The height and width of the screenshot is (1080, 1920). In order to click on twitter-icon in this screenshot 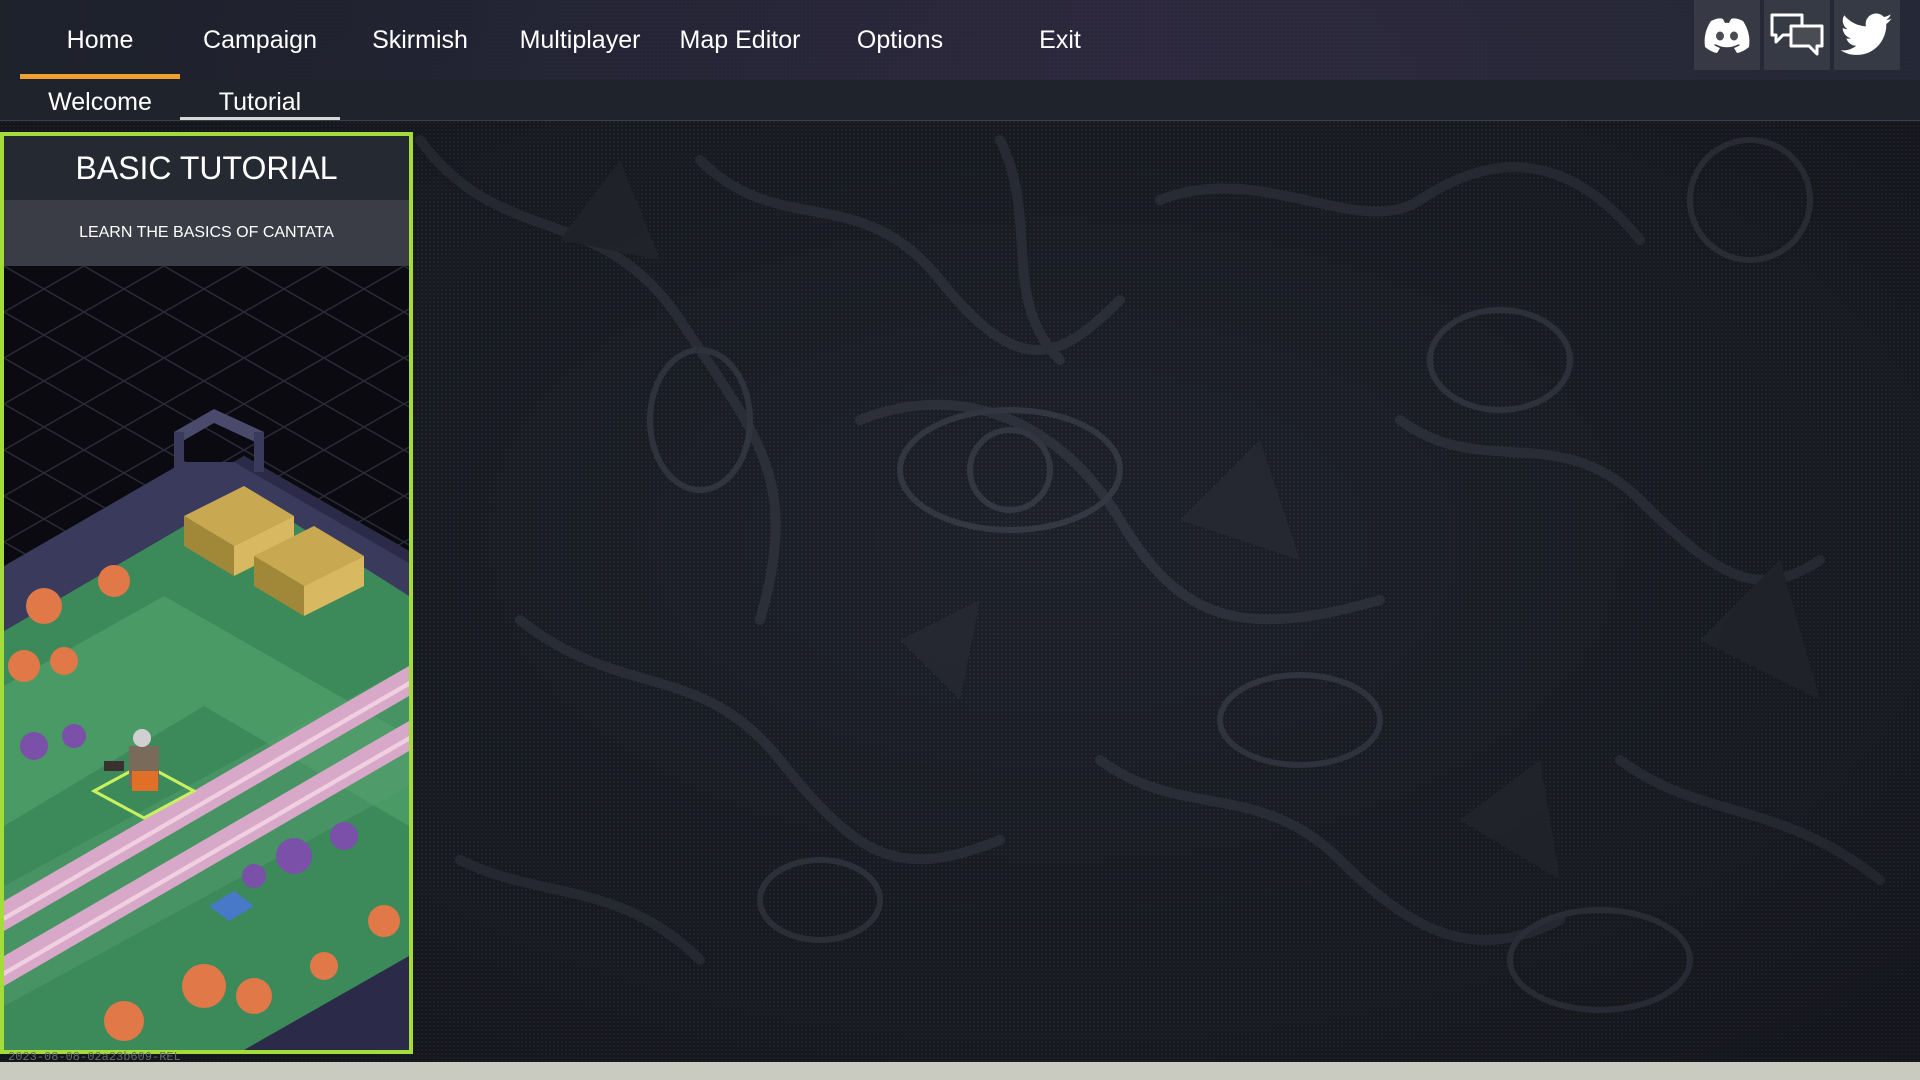, I will do `click(1867, 34)`.